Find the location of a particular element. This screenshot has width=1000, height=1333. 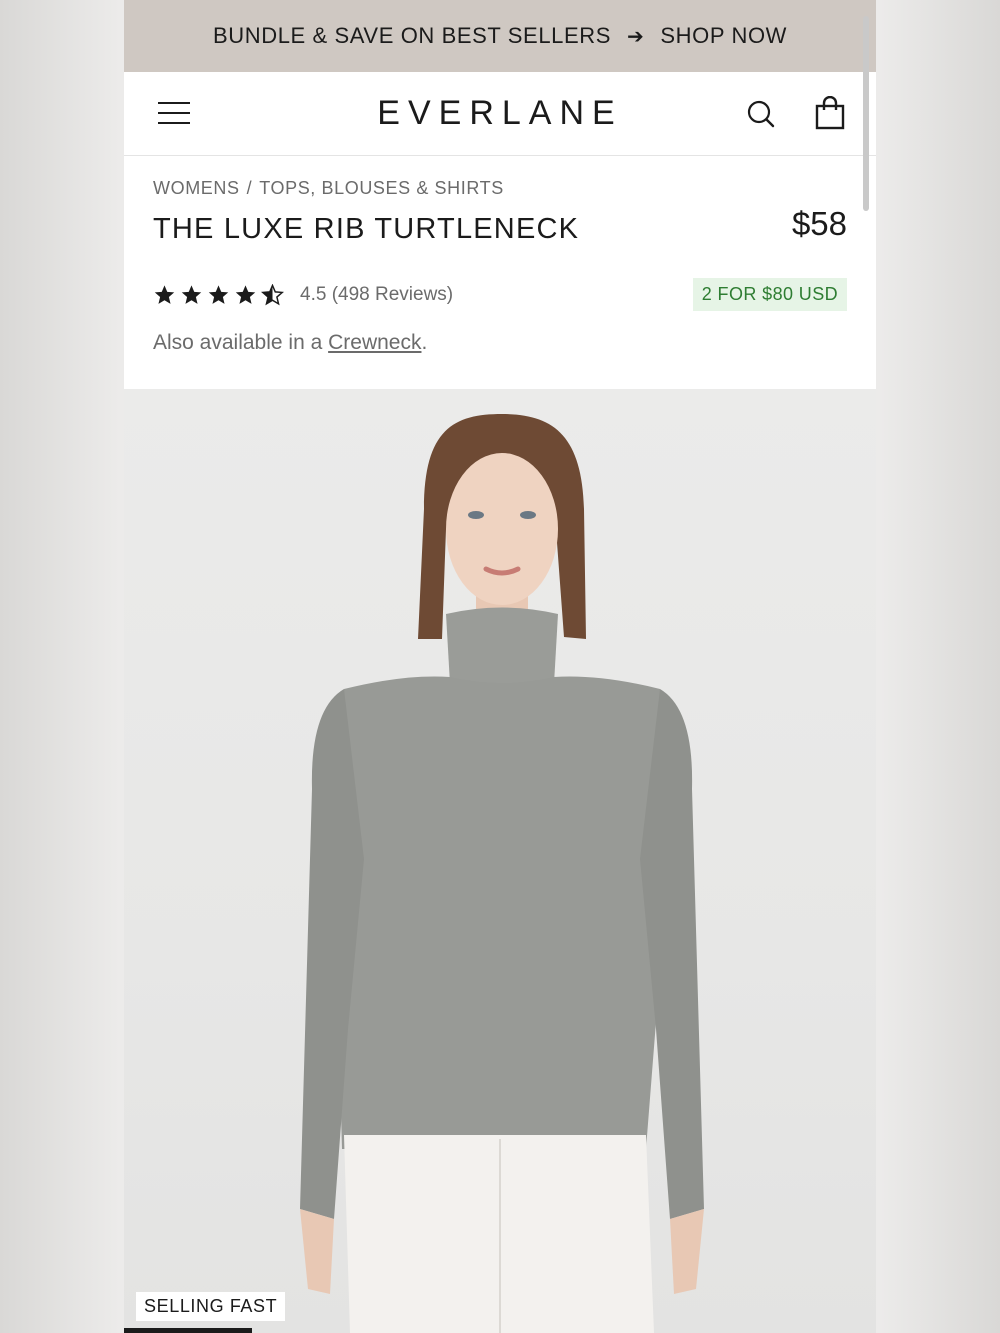

alt-prefix: Also available in a is located at coordinates (241, 342).